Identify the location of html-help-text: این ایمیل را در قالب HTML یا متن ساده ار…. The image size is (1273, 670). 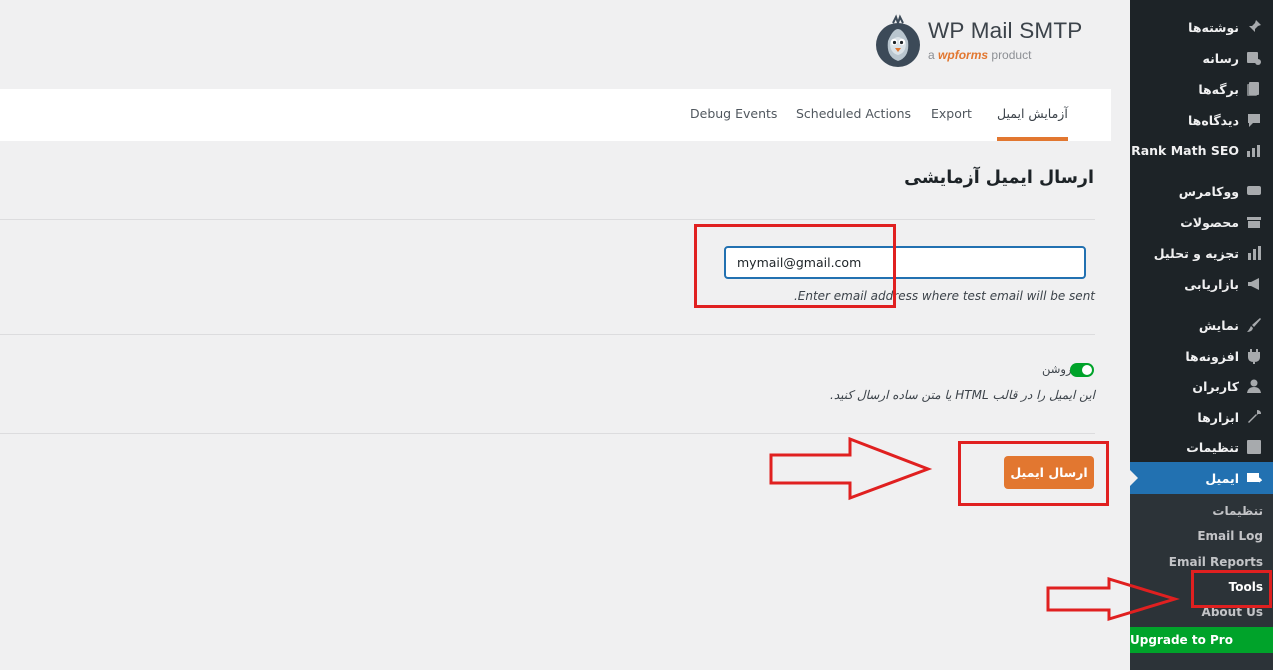
(962, 395).